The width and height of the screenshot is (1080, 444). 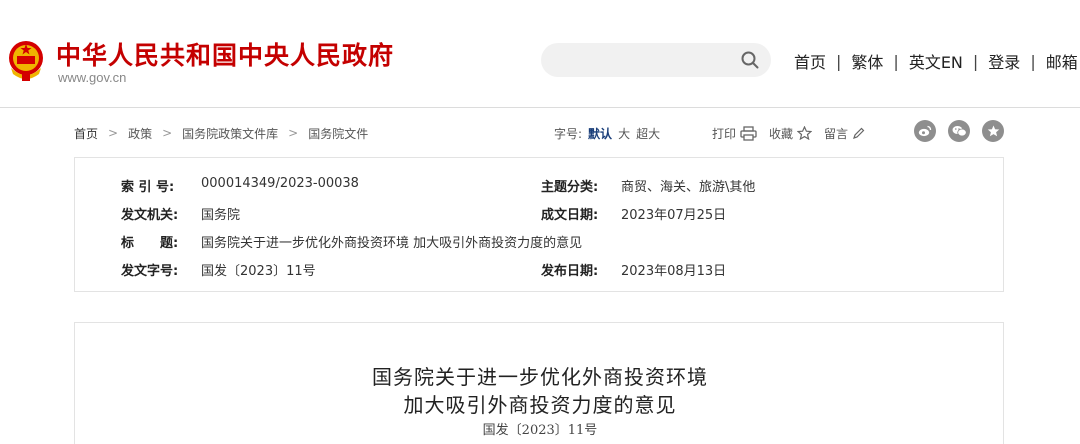 I want to click on wechat-share-button, so click(x=959, y=131).